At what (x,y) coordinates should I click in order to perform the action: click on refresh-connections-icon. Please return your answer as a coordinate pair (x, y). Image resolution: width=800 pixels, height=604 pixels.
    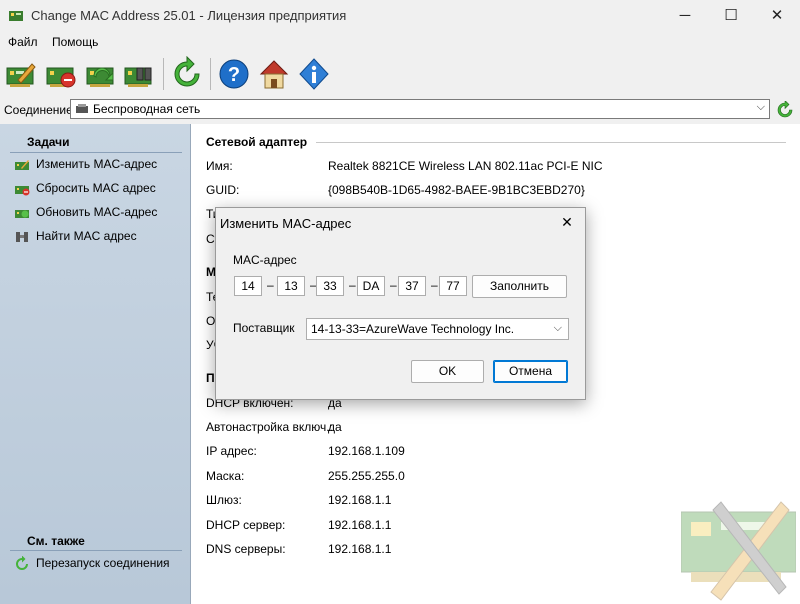
    Looking at the image, I should click on (785, 110).